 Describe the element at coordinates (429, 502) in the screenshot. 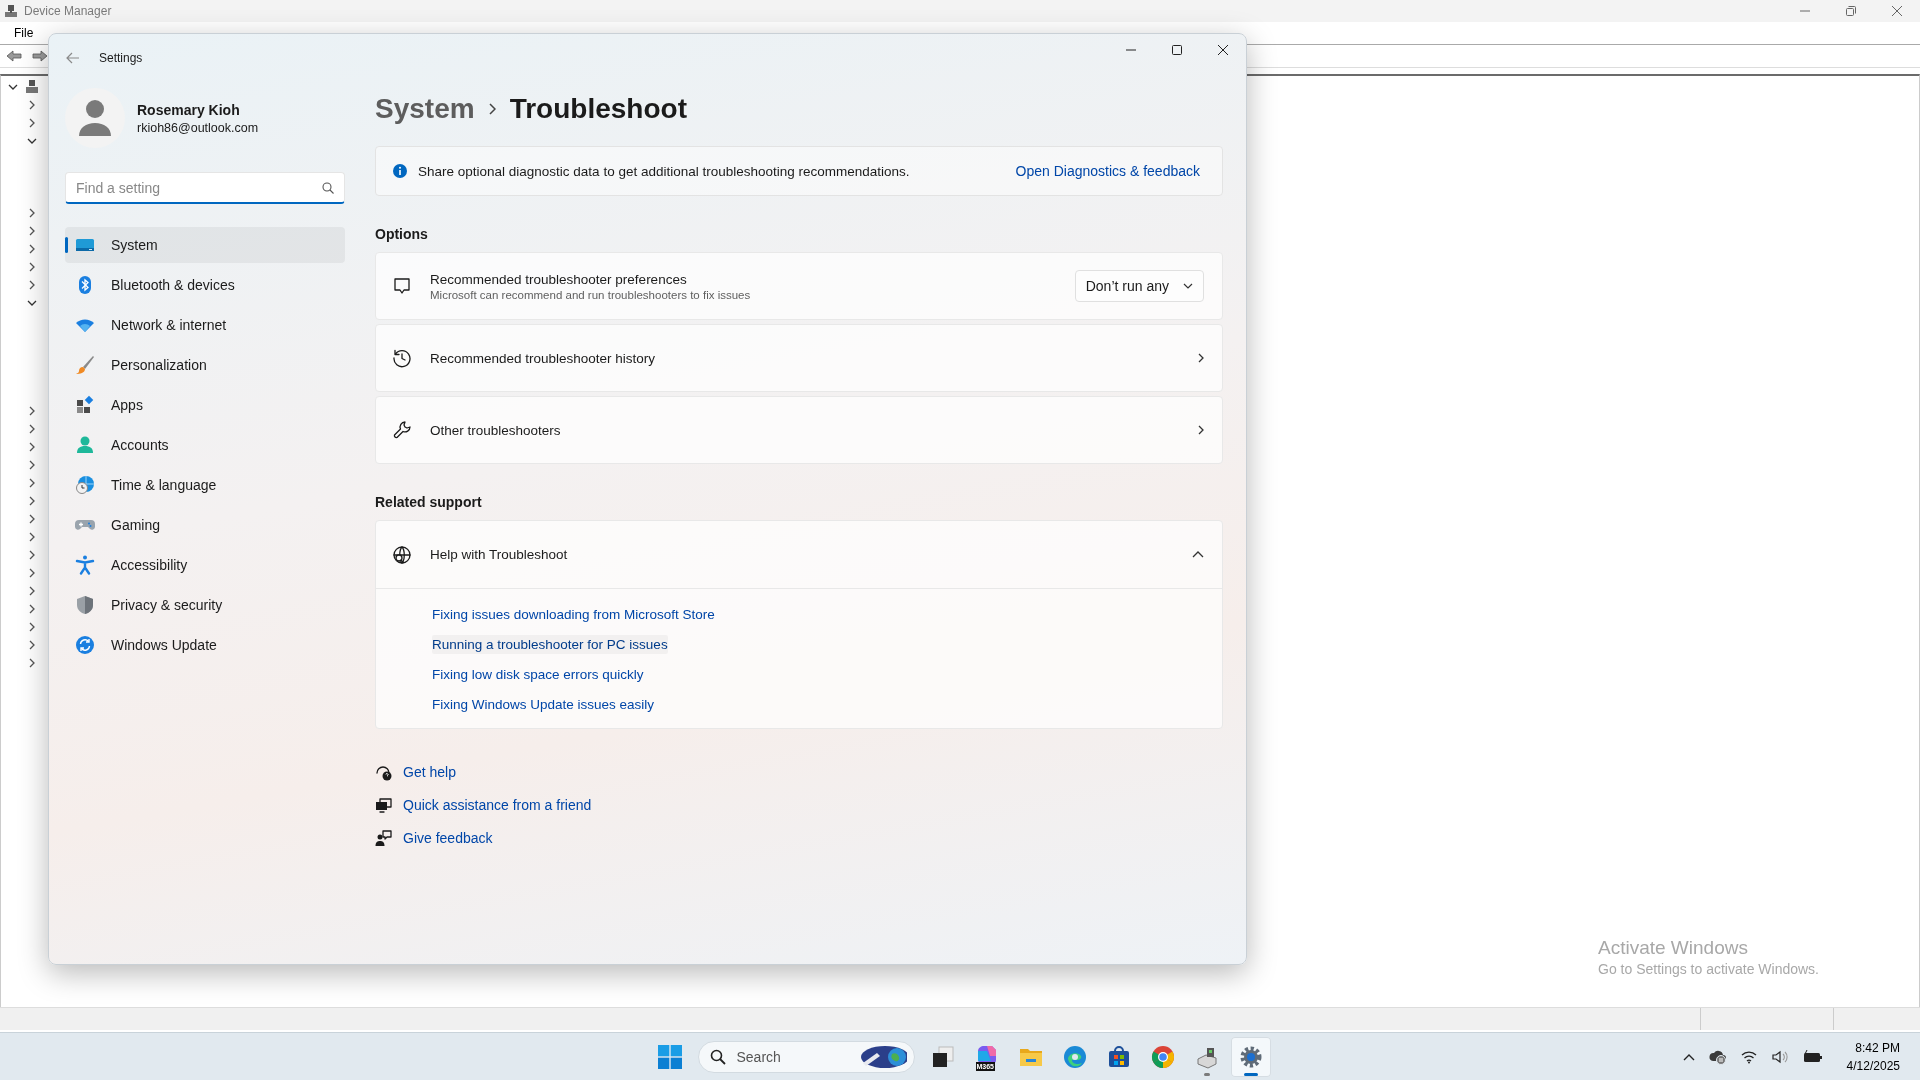

I see `section-heading: Related support` at that location.